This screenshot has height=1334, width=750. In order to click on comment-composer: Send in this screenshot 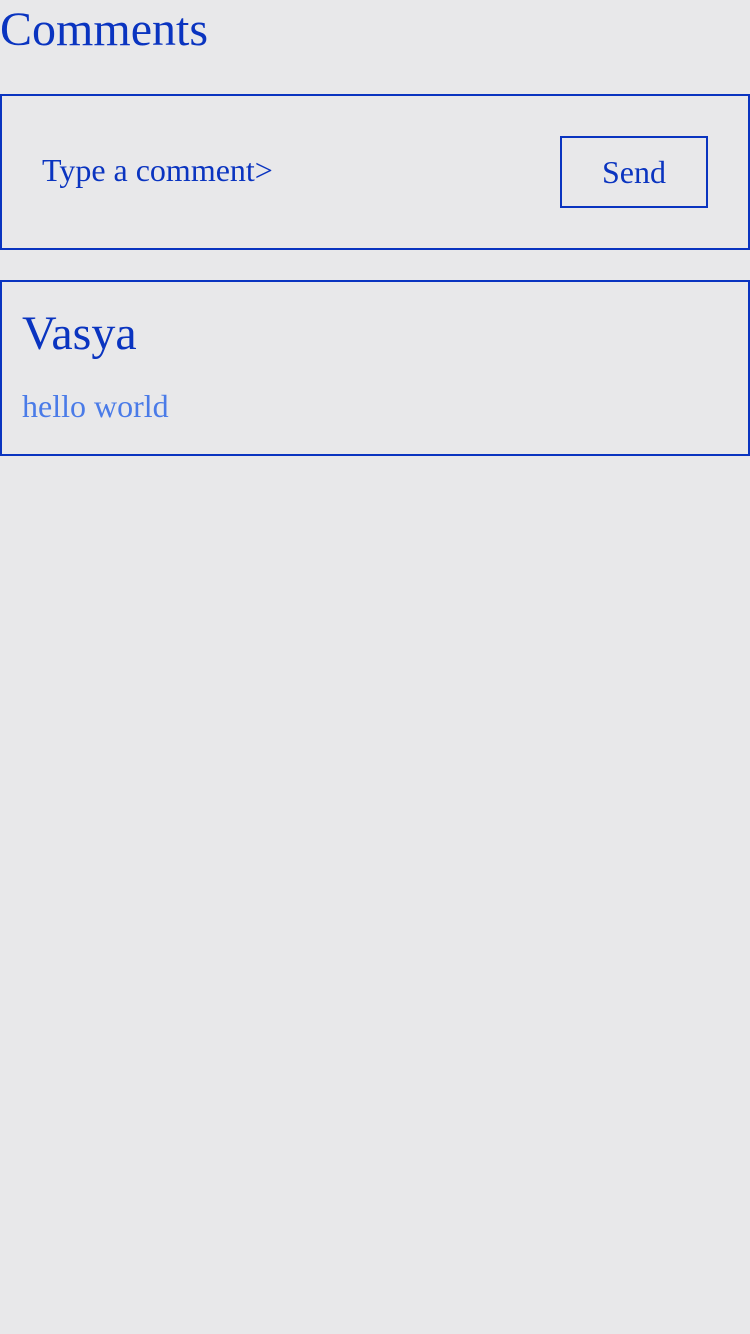, I will do `click(375, 172)`.